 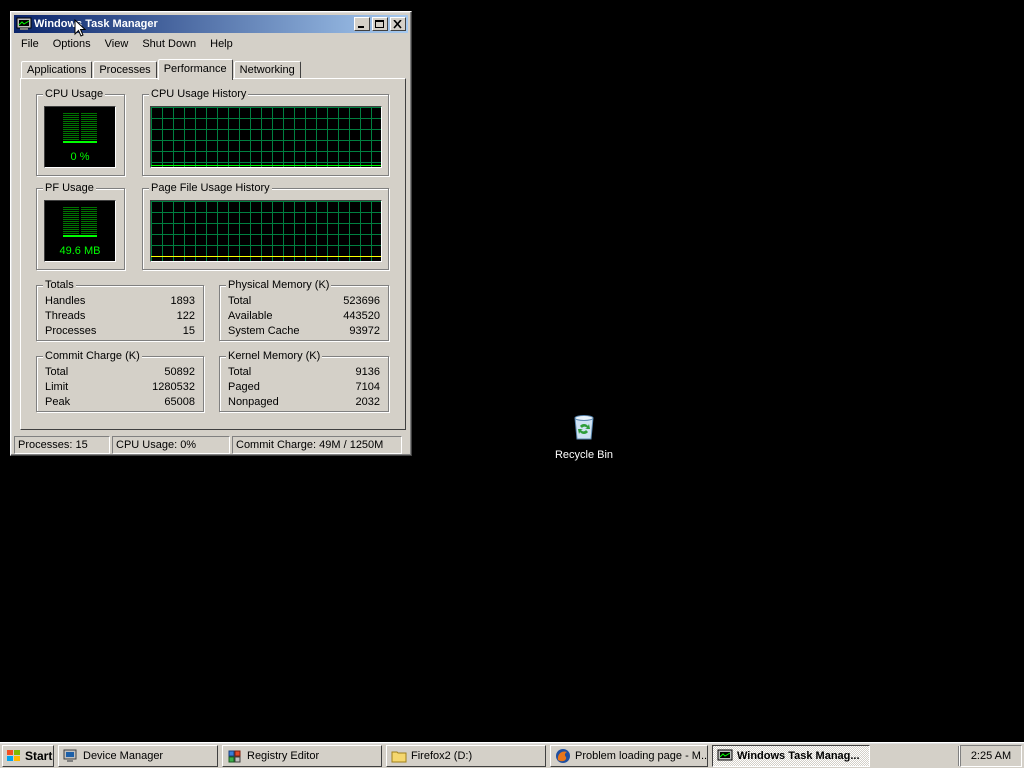 I want to click on recycle-bin-label: Recycle Bin, so click(x=584, y=455).